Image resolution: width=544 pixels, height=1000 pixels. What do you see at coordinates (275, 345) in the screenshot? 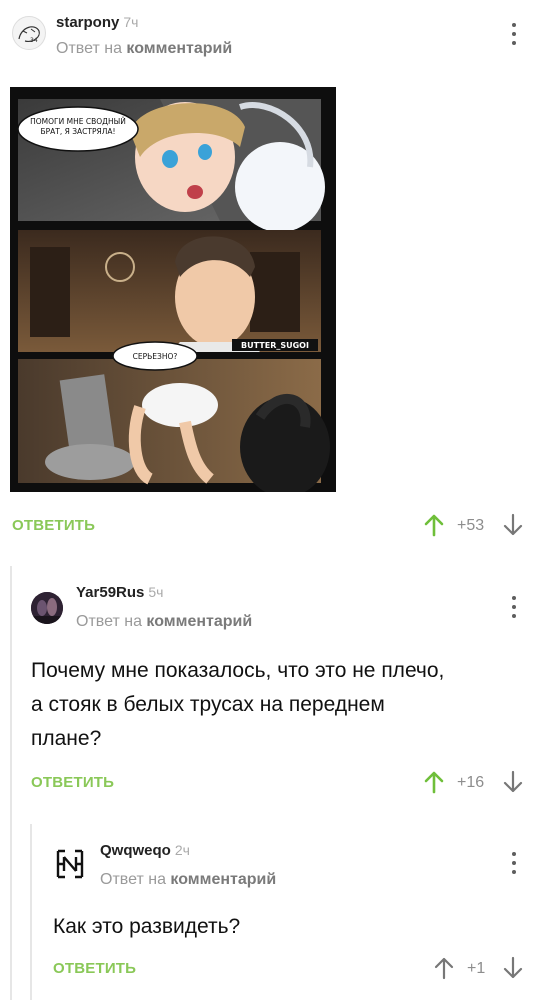
I see `watermark: BUTTER_SUGOI` at bounding box center [275, 345].